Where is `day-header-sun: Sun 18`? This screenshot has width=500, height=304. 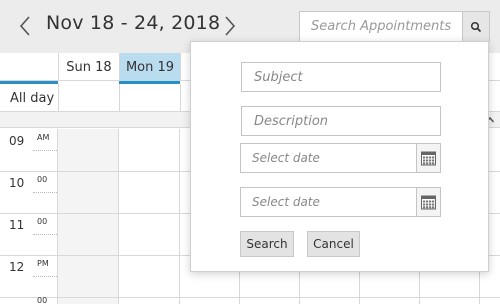 day-header-sun: Sun 18 is located at coordinates (88, 67).